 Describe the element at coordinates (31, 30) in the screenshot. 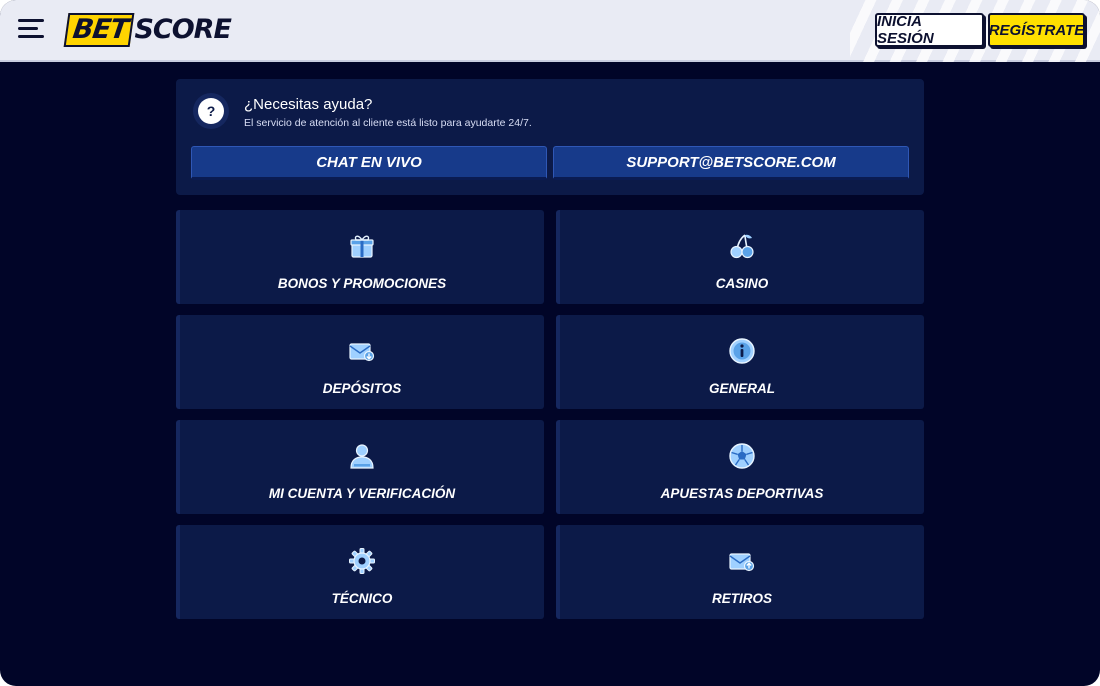

I see `hamburger-menu-icon` at that location.